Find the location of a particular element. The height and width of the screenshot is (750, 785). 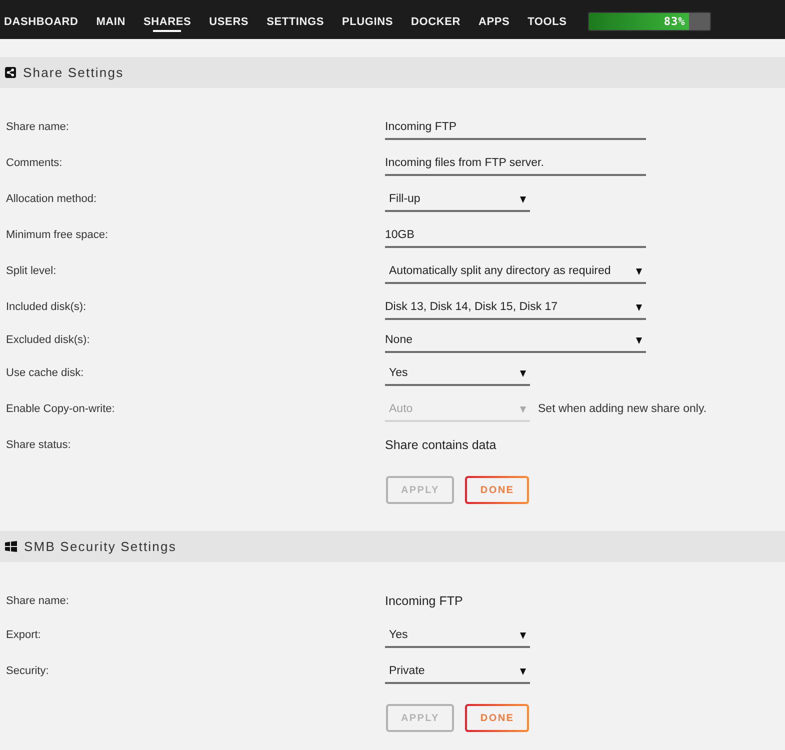

dropdown: Disk 13, Disk 14, Disk 15, Disk 17 is located at coordinates (515, 308).